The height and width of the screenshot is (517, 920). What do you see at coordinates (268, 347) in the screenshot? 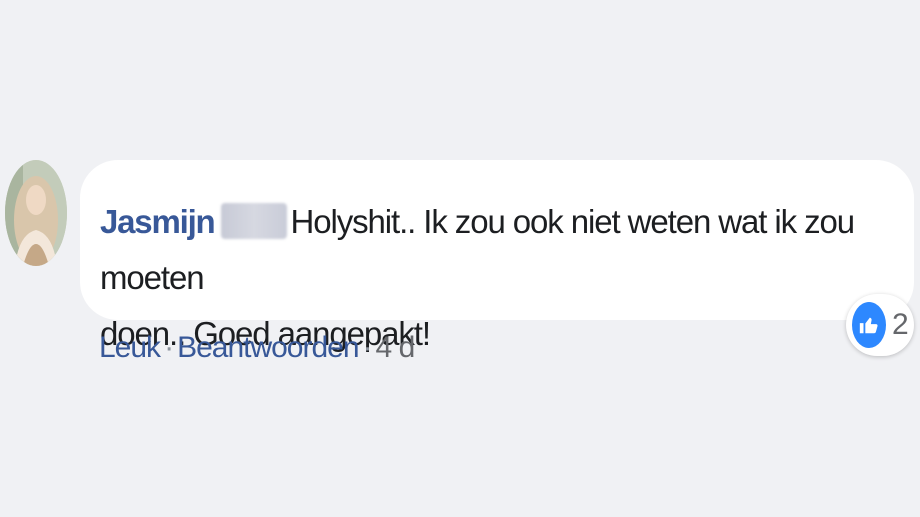
I see `reply-link: Beantwoorden` at bounding box center [268, 347].